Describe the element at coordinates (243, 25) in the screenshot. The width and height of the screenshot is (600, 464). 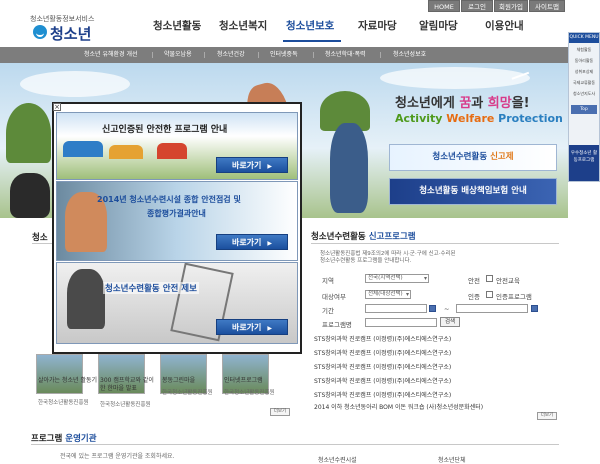
I see `gnb-welfare: 청소년복지` at that location.